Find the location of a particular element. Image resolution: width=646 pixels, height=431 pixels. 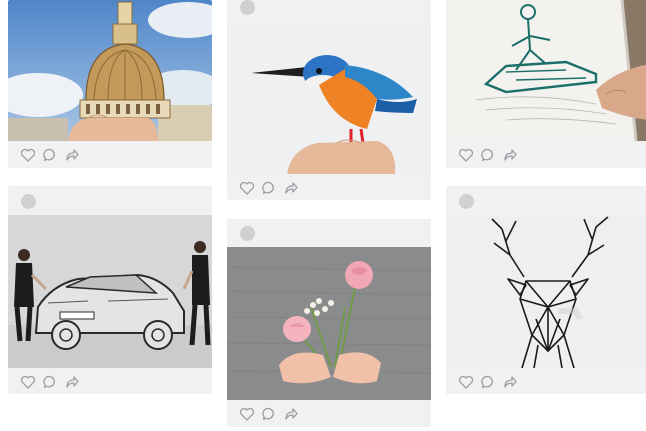

post-photo-deer is located at coordinates (546, 291).